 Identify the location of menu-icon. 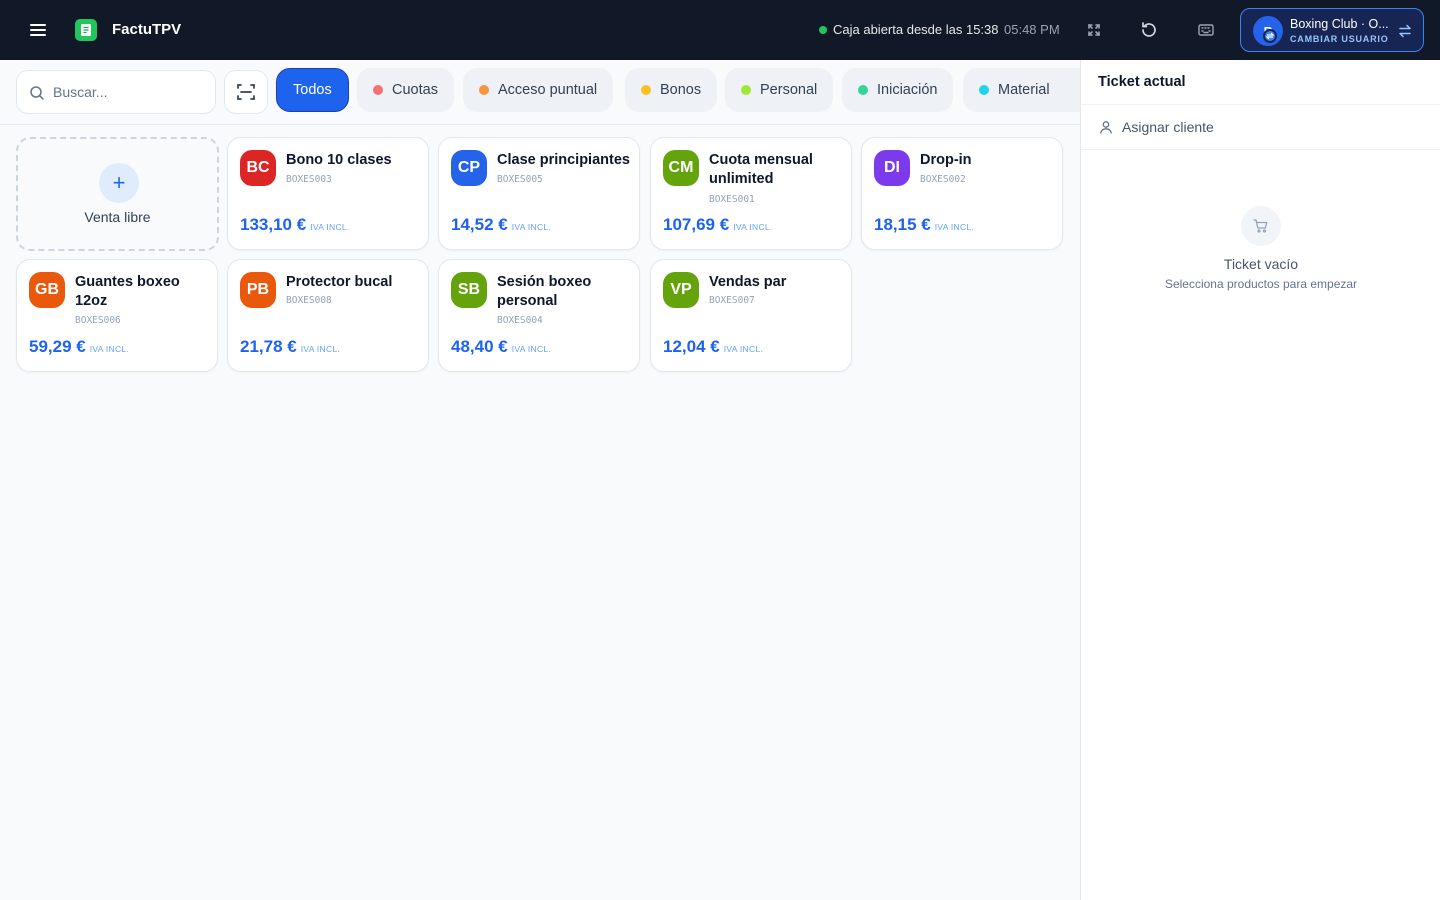
(38, 30).